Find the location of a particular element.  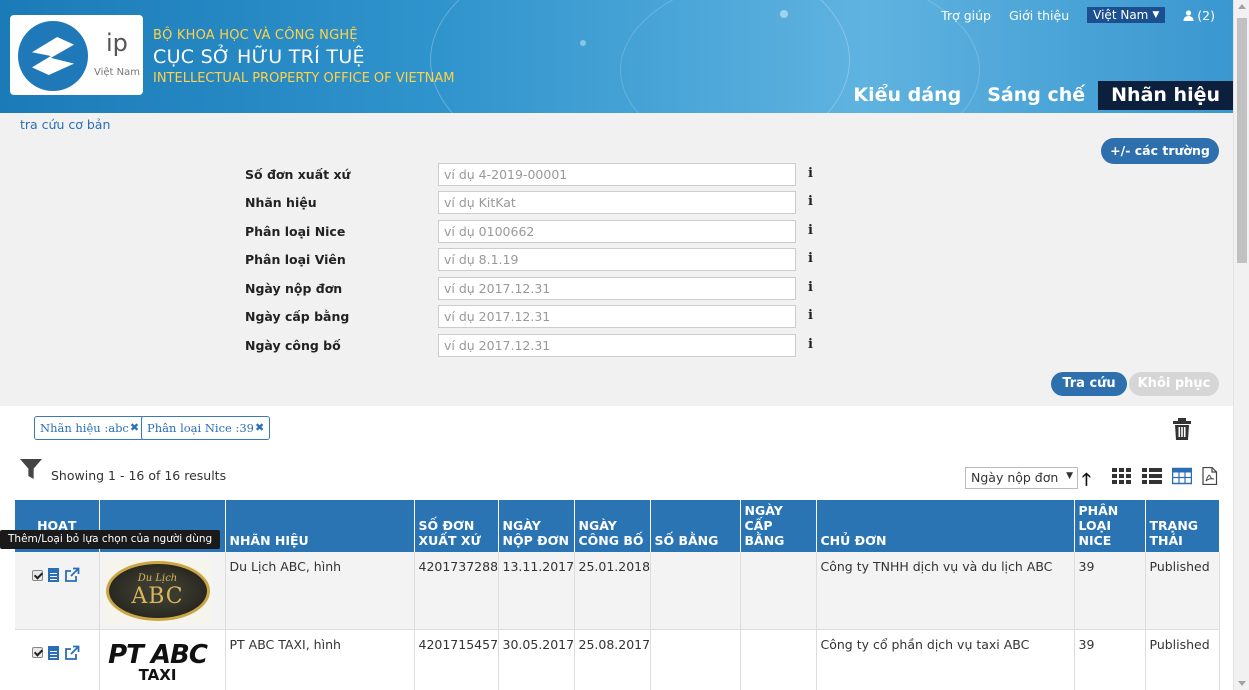

ip-vietnam-logo: ip Việt Nam is located at coordinates (76, 55).